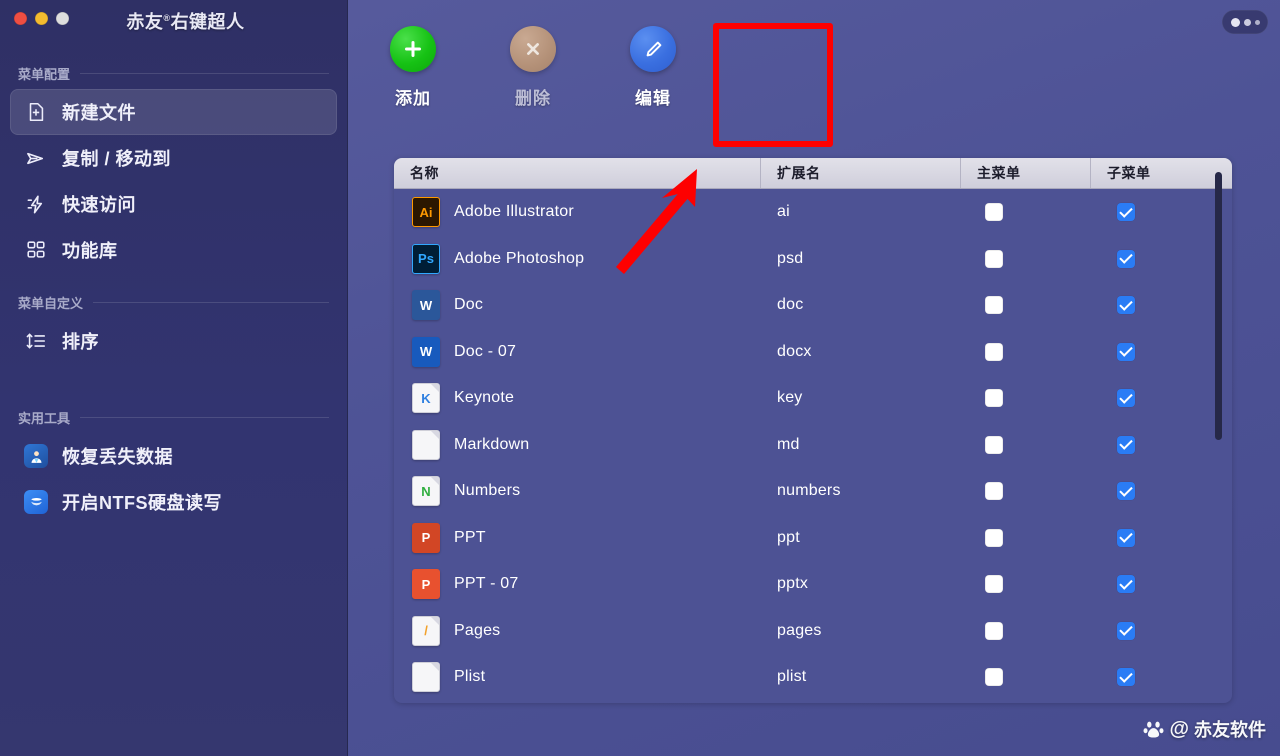 This screenshot has height=756, width=1280. Describe the element at coordinates (861, 398) in the screenshot. I see `cell-extension: key` at that location.